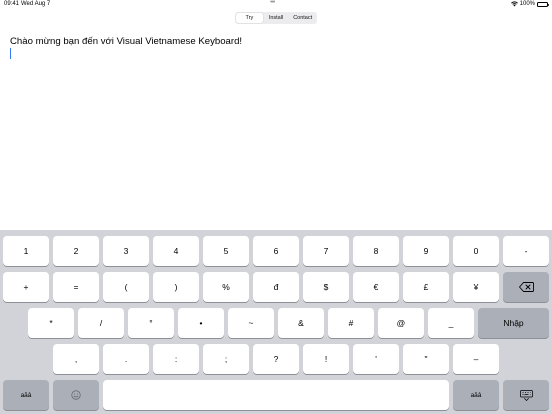  I want to click on multitasking-dots: •••, so click(272, 3).